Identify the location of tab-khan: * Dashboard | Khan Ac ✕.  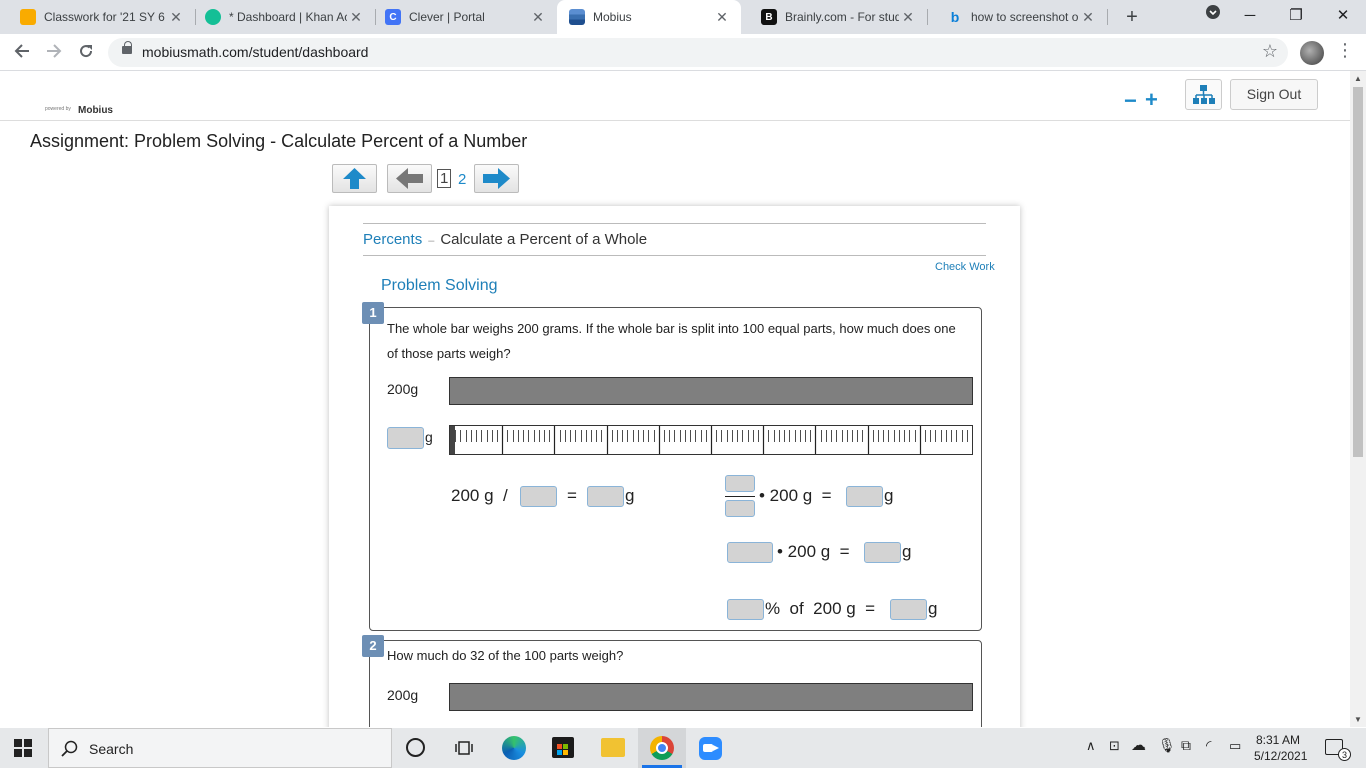
(280, 17).